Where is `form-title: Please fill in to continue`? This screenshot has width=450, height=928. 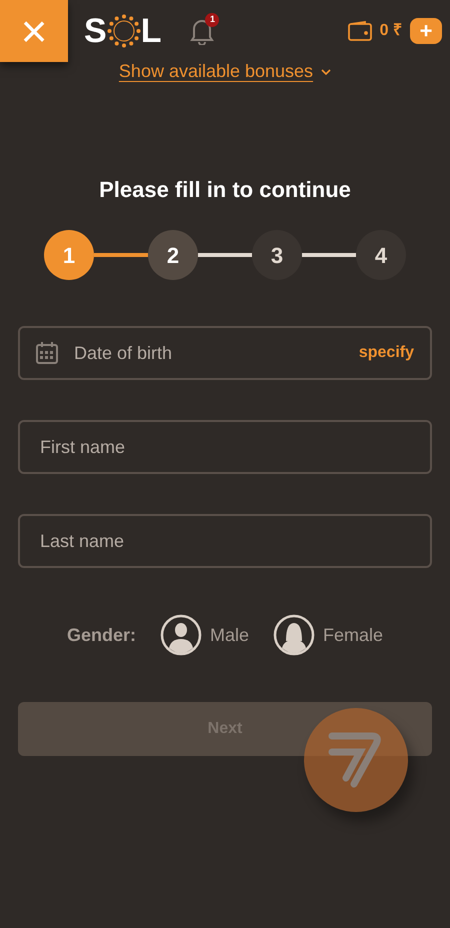 form-title: Please fill in to continue is located at coordinates (225, 190).